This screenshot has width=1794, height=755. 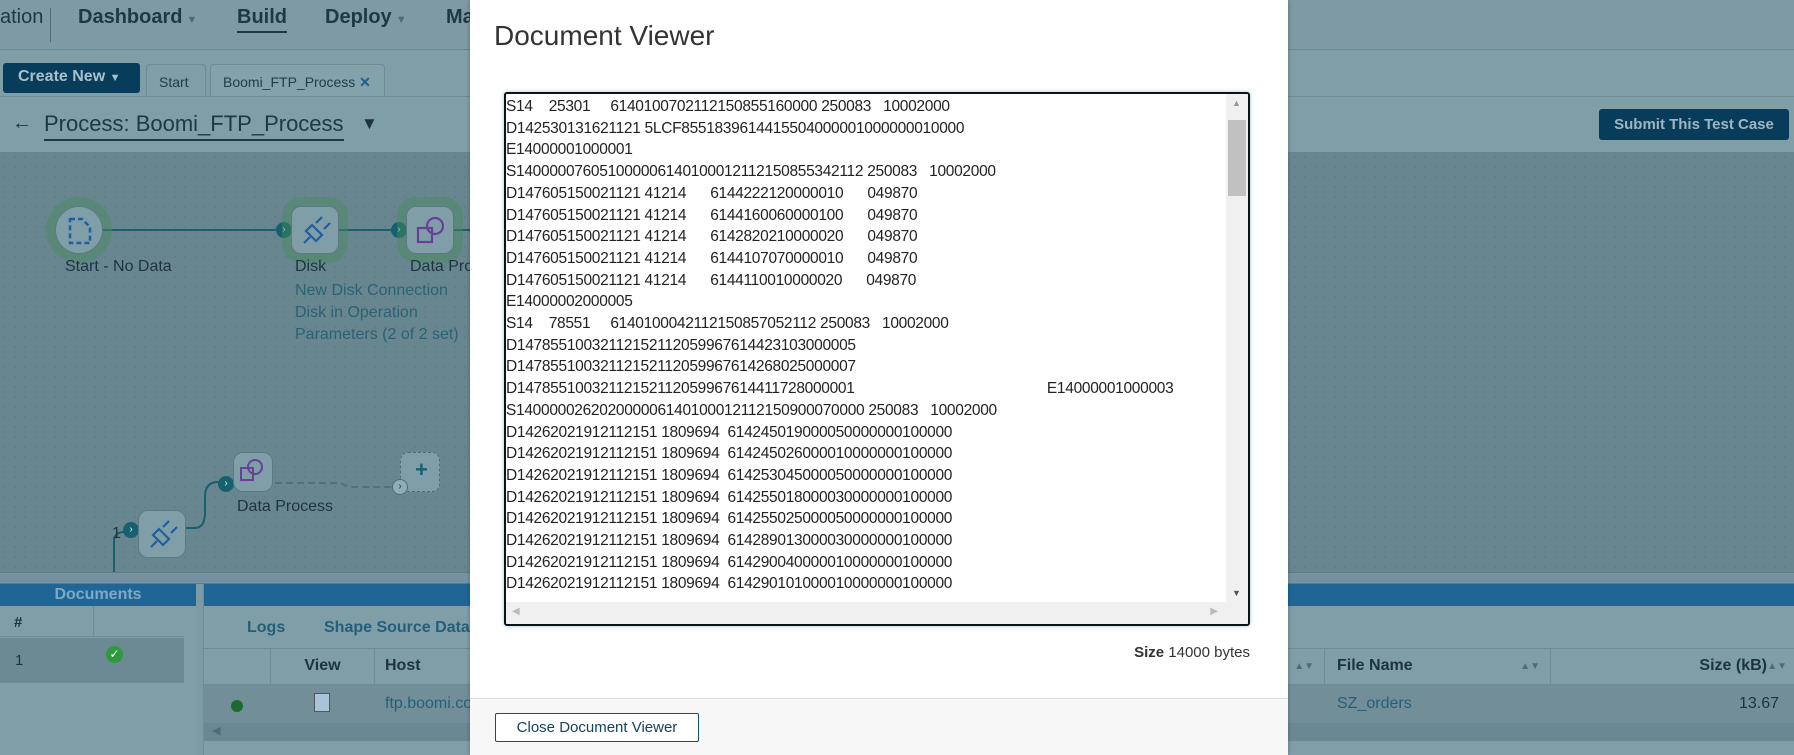 What do you see at coordinates (604, 35) in the screenshot?
I see `dialog-title: Document Viewer` at bounding box center [604, 35].